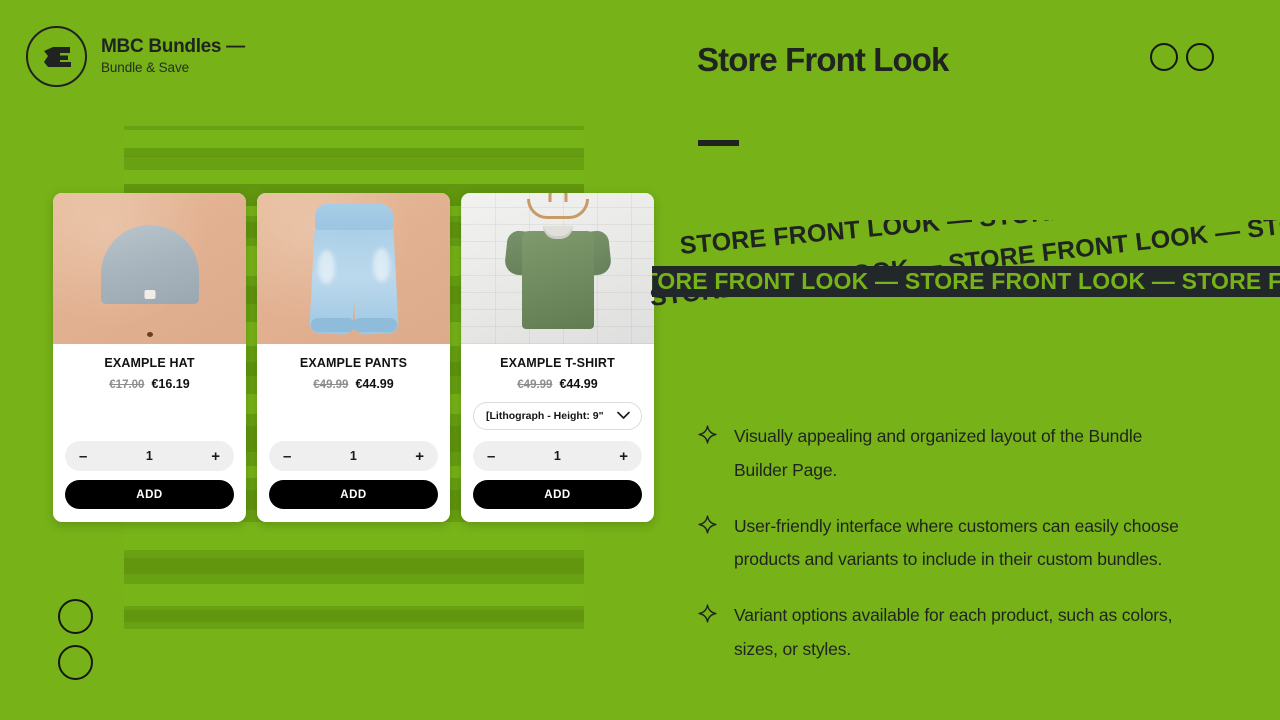 The height and width of the screenshot is (720, 1280). What do you see at coordinates (149, 384) in the screenshot?
I see `product-prices: €17.00 €16.19` at bounding box center [149, 384].